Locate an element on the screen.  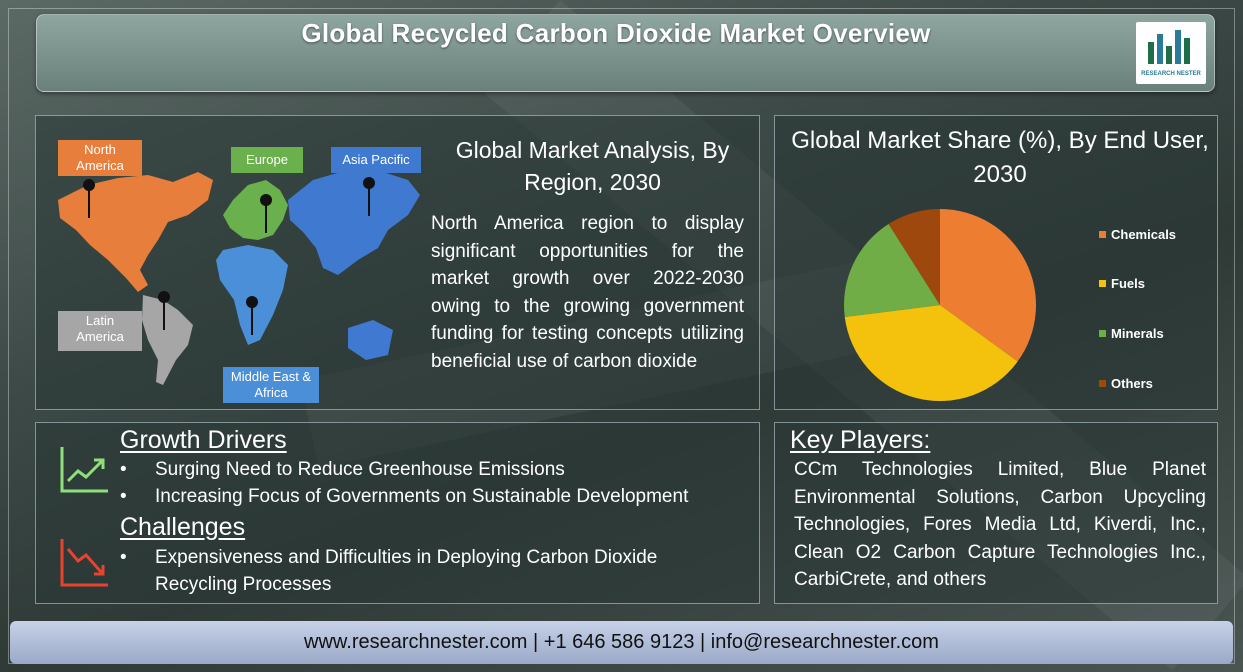
europe-pin-icon is located at coordinates (266, 213).